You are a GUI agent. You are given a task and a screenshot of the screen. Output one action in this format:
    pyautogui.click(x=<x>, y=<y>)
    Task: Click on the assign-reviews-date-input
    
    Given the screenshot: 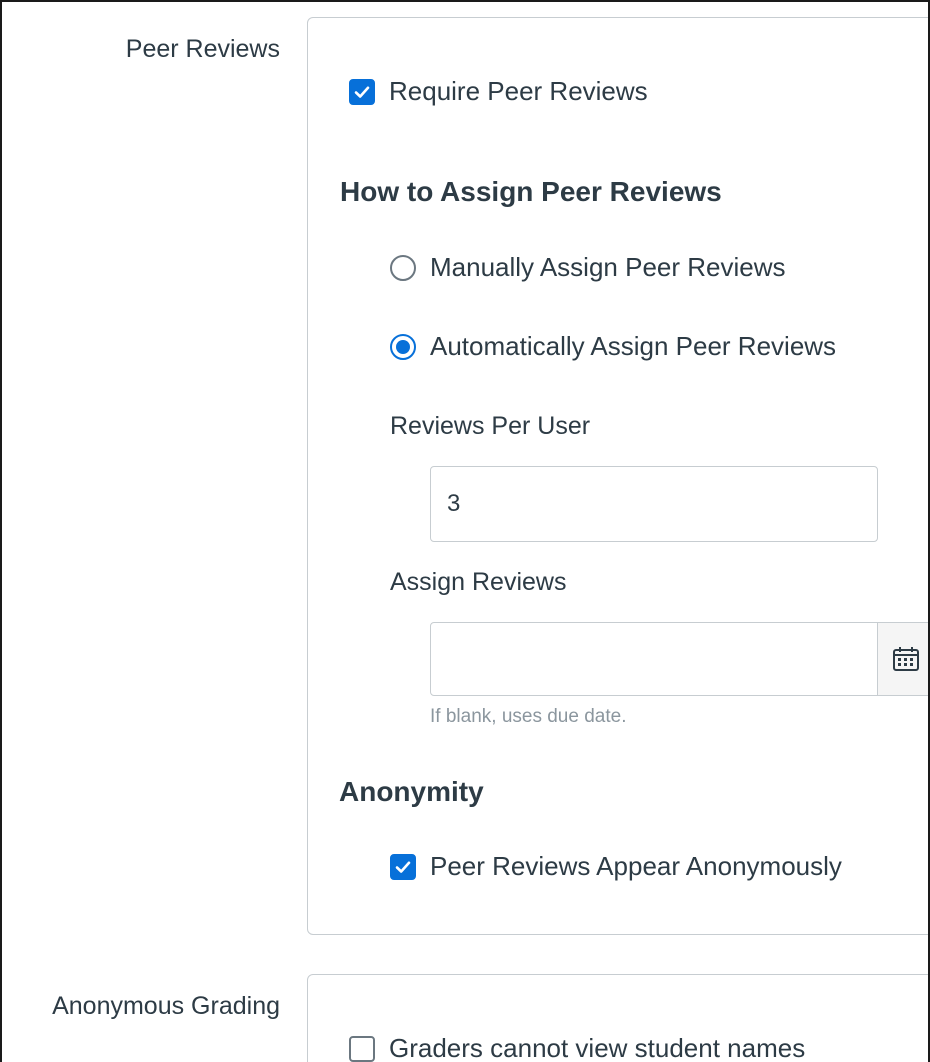 What is the action you would take?
    pyautogui.click(x=654, y=659)
    